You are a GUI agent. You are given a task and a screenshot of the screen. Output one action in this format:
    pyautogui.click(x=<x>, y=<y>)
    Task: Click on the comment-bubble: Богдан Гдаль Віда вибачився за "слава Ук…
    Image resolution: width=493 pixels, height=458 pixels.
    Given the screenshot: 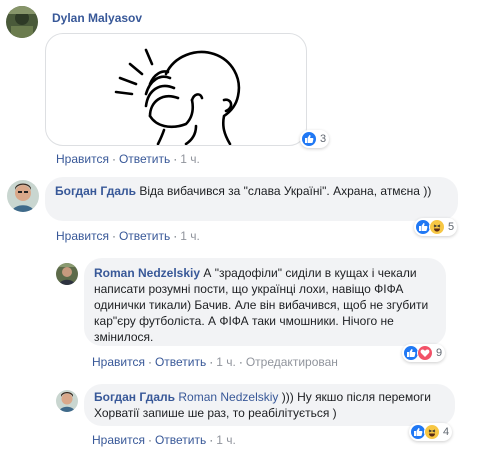 What is the action you would take?
    pyautogui.click(x=251, y=199)
    